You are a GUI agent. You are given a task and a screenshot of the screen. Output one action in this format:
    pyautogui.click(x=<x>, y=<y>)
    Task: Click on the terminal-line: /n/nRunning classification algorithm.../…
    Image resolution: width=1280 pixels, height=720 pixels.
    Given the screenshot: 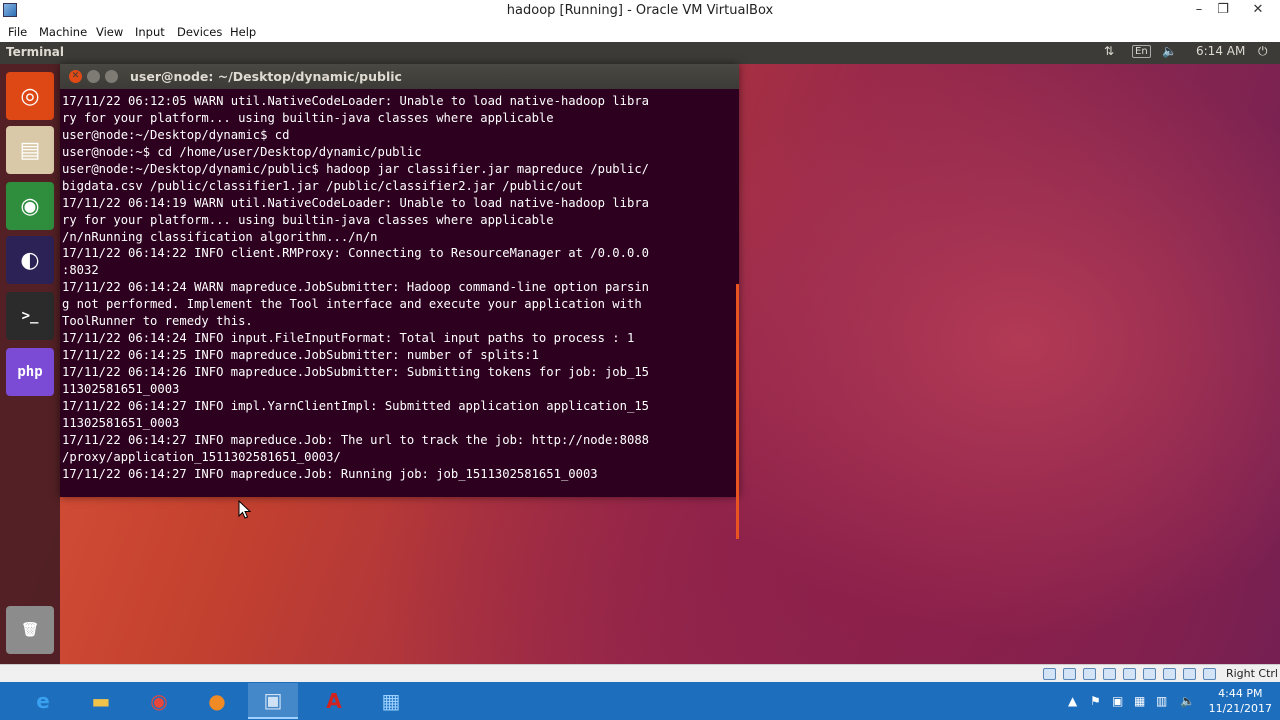 What is the action you would take?
    pyautogui.click(x=220, y=236)
    